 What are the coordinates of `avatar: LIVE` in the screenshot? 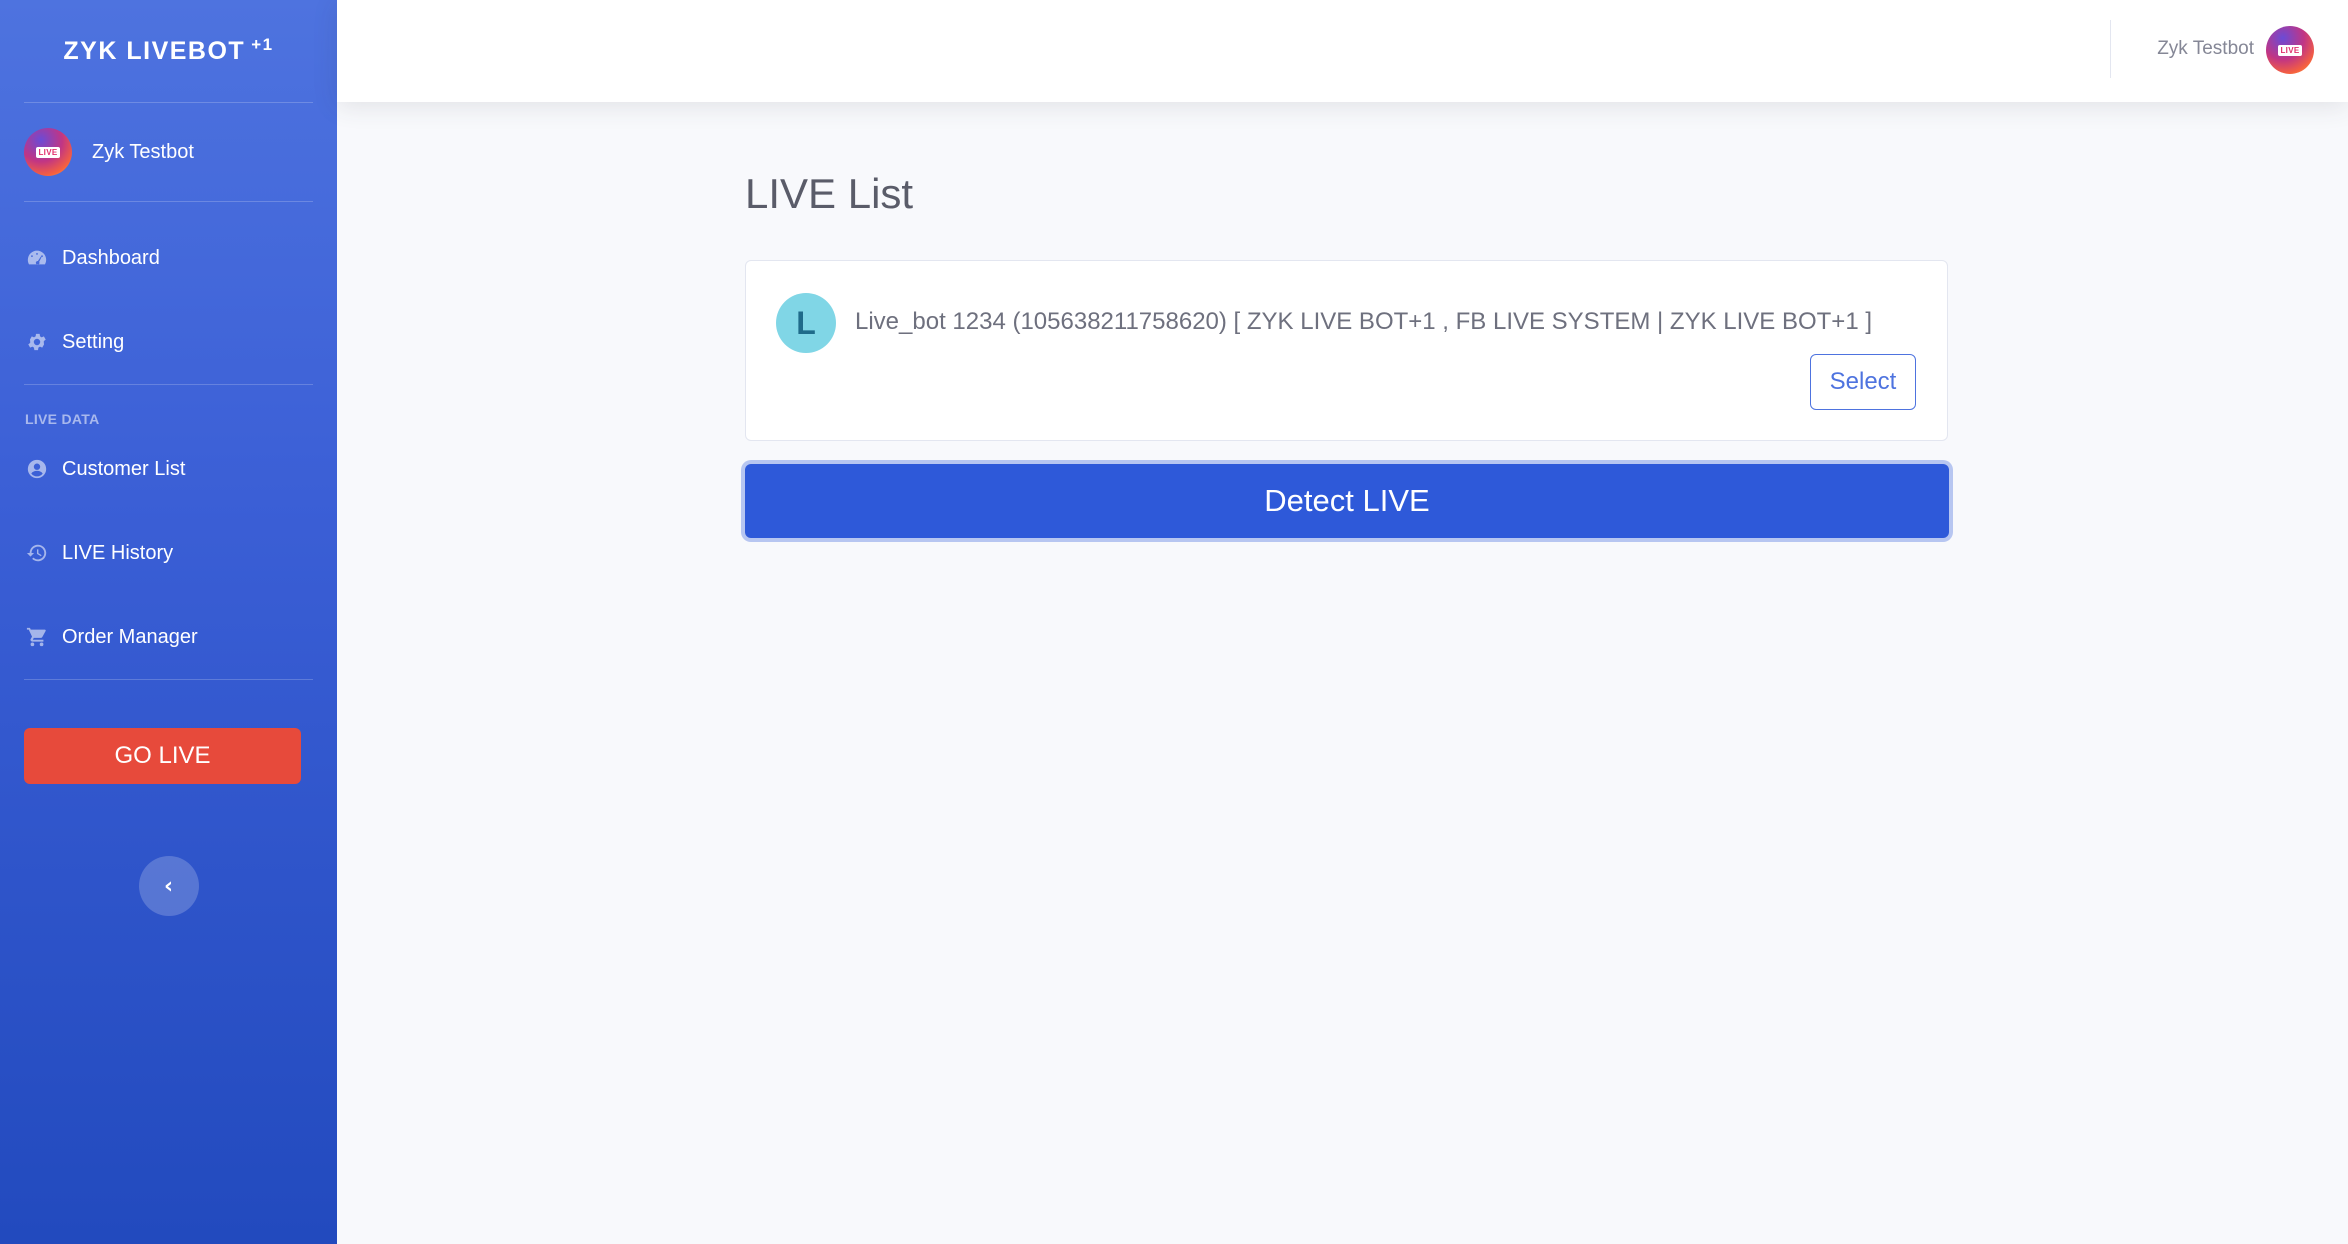 It's located at (48, 152).